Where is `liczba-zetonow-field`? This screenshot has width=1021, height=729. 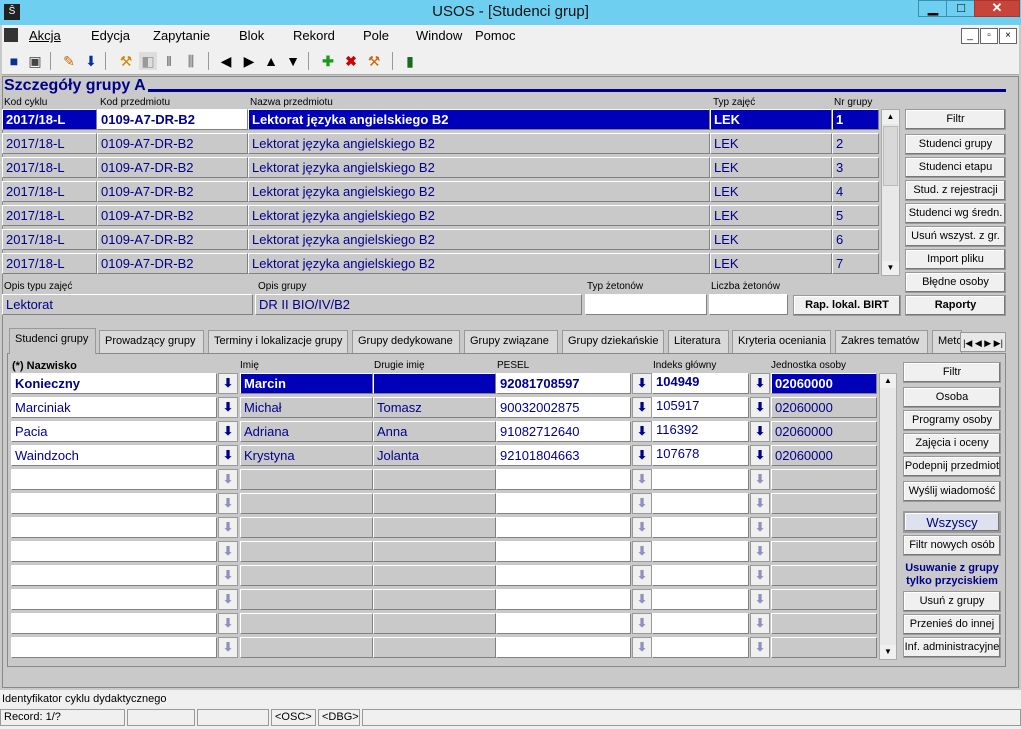 liczba-zetonow-field is located at coordinates (748, 304).